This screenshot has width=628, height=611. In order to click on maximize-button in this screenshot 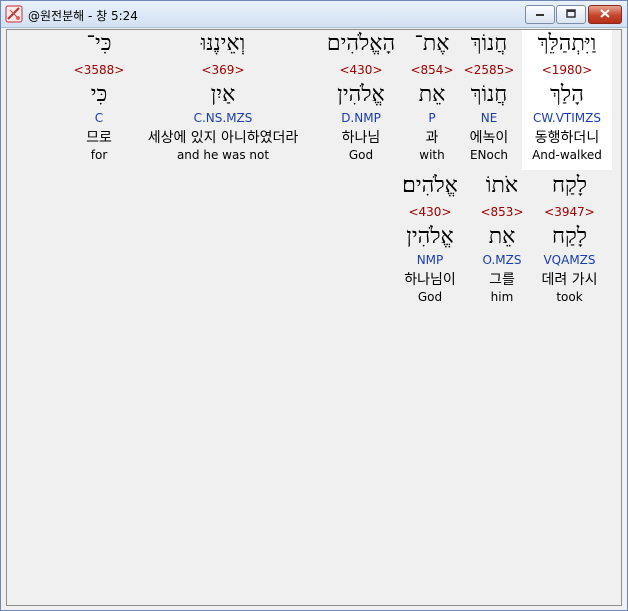, I will do `click(571, 14)`.